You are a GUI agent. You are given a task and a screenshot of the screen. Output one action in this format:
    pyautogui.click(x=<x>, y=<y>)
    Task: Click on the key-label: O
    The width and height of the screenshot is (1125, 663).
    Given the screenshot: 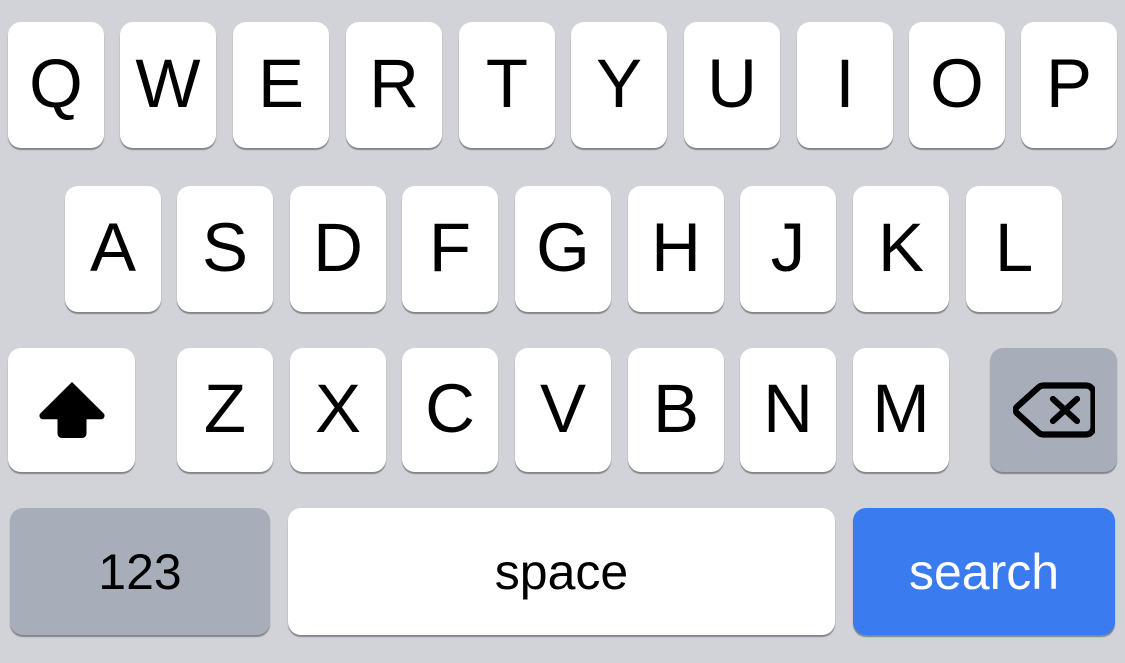 What is the action you would take?
    pyautogui.click(x=957, y=83)
    